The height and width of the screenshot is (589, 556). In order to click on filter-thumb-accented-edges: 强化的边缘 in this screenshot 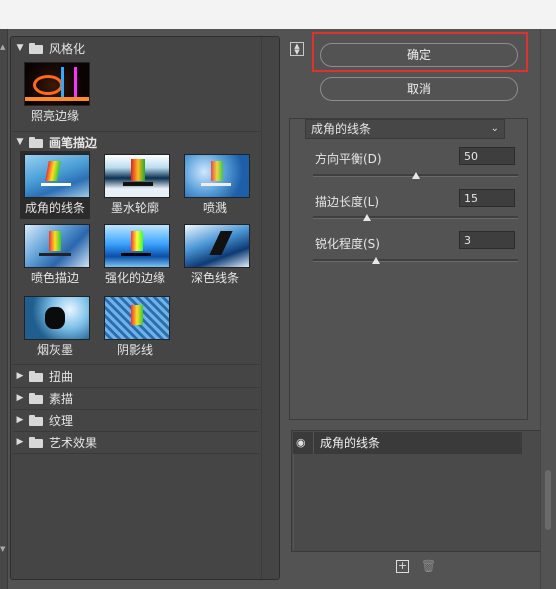, I will do `click(135, 255)`.